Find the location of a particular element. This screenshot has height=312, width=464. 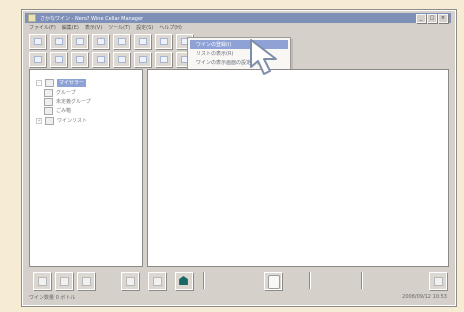

tree-item-label: マイセラー is located at coordinates (72, 83).